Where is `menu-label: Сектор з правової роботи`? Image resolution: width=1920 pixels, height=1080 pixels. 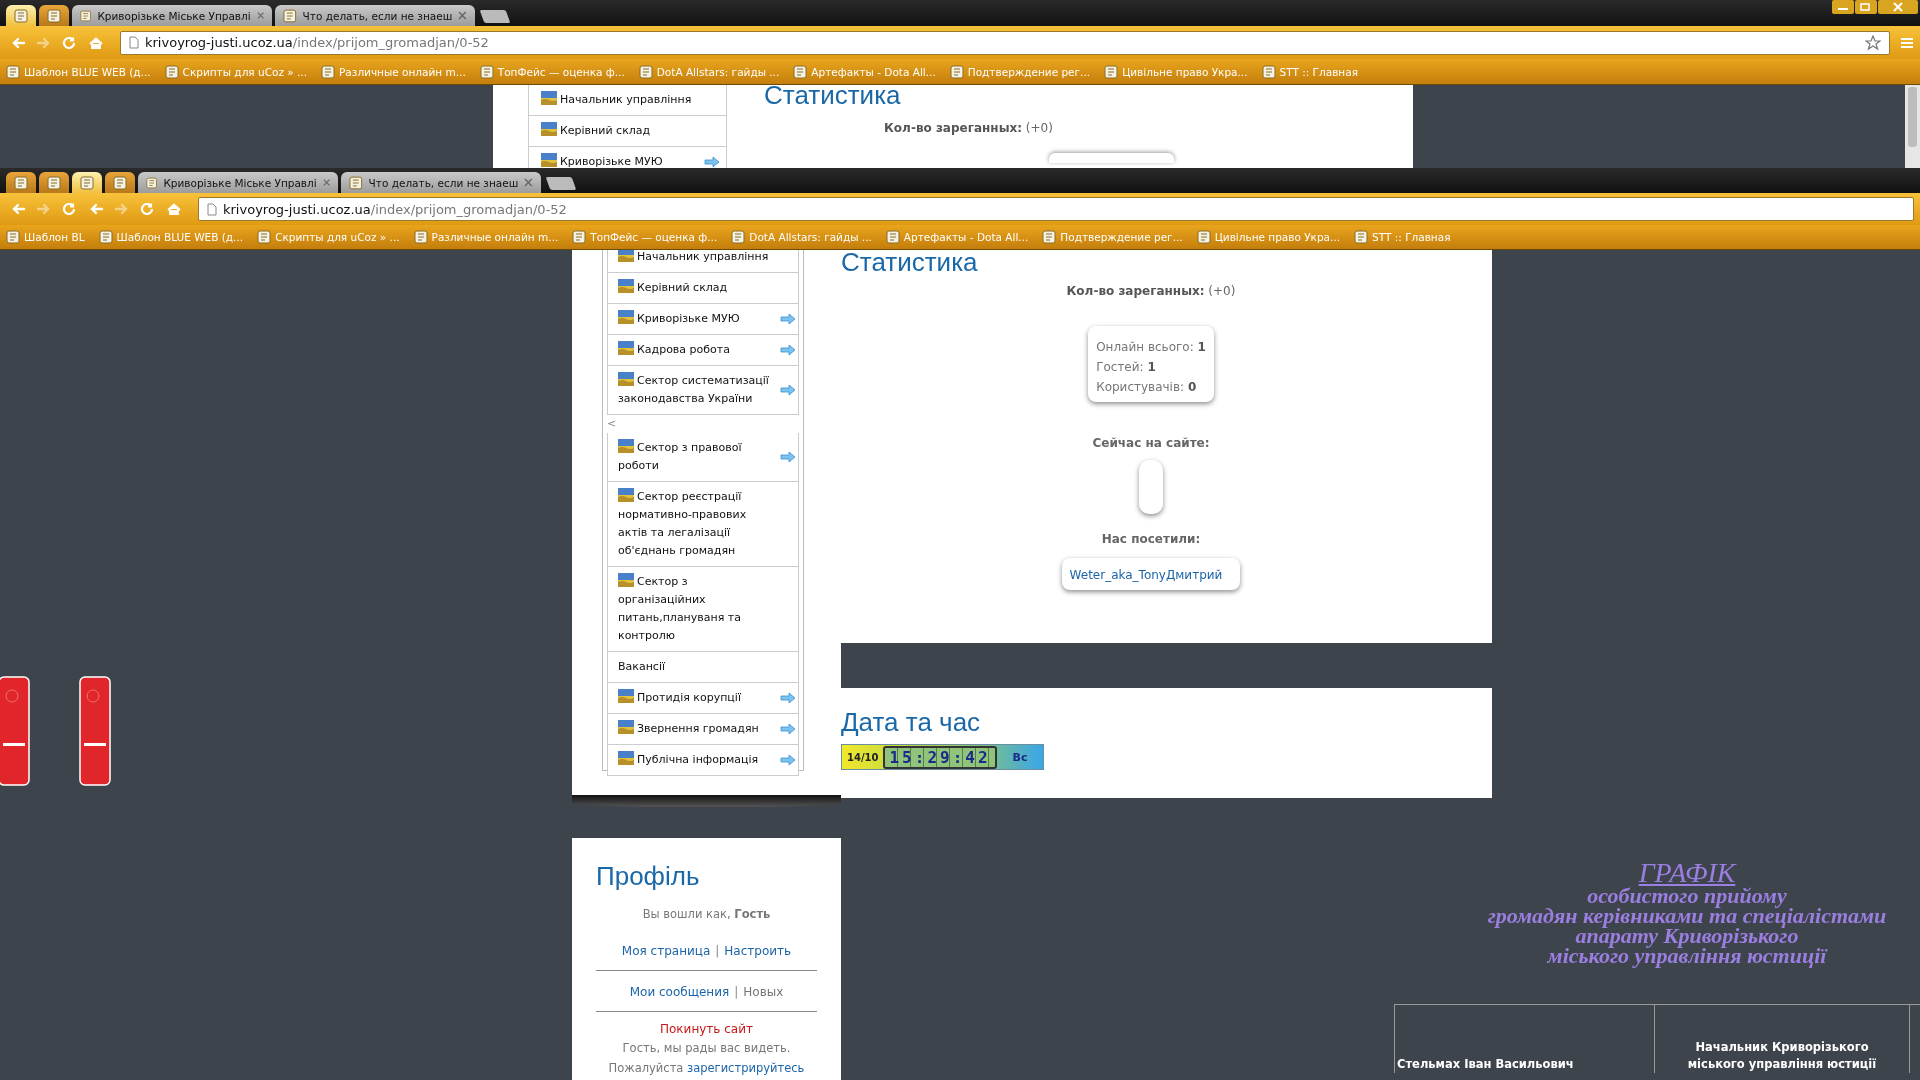 menu-label: Сектор з правової роботи is located at coordinates (680, 456).